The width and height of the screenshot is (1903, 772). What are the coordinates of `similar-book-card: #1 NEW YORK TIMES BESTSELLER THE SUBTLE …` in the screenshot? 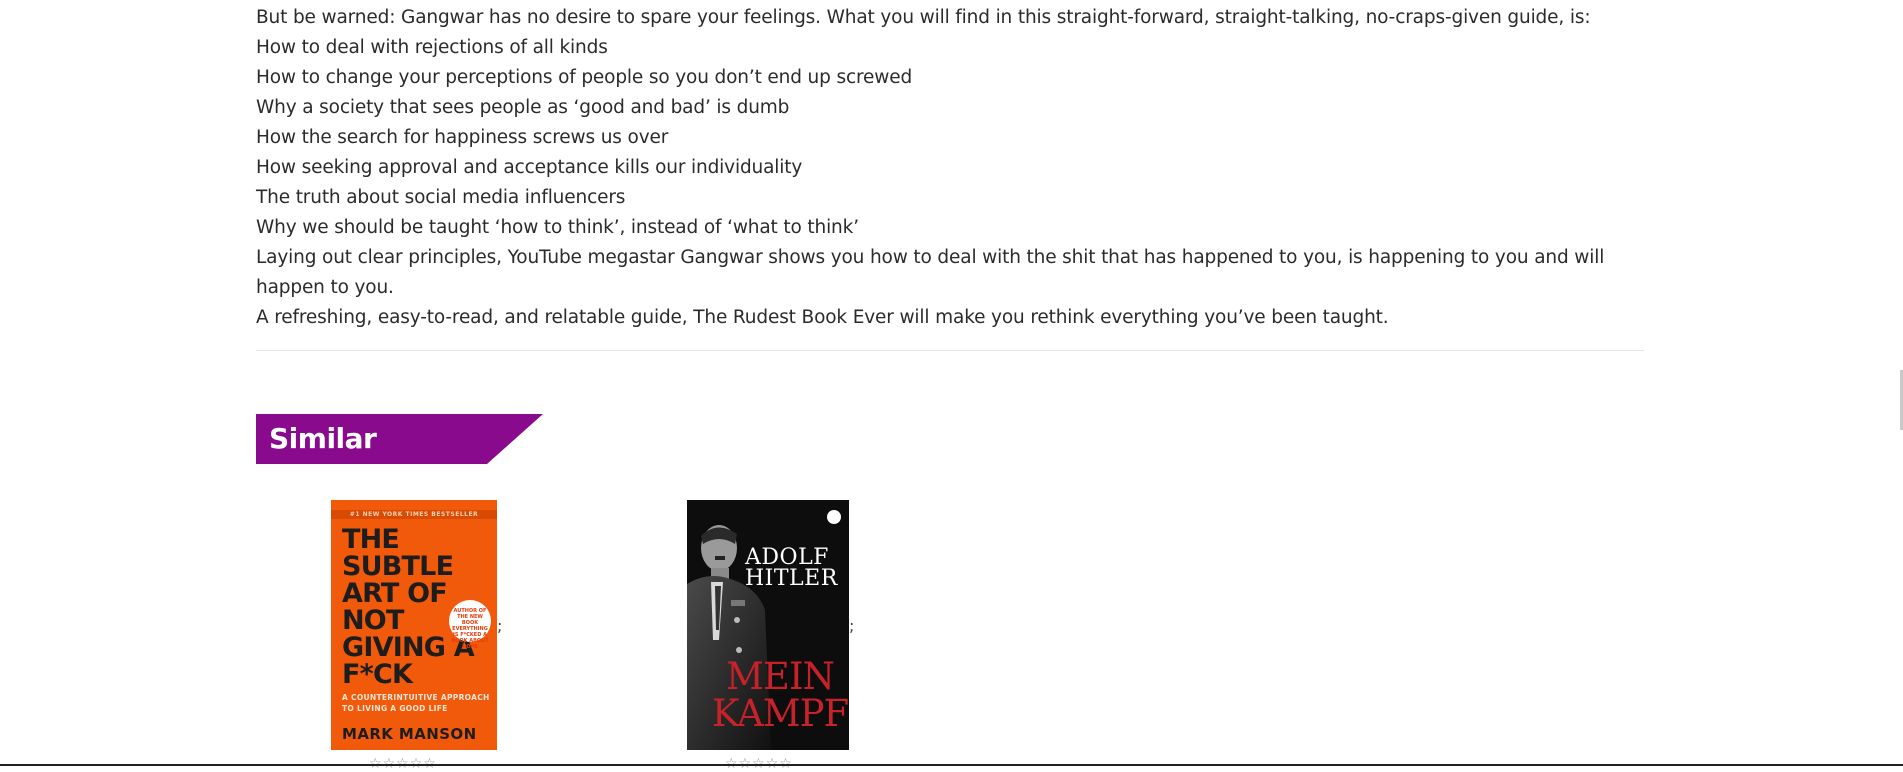 It's located at (421, 636).